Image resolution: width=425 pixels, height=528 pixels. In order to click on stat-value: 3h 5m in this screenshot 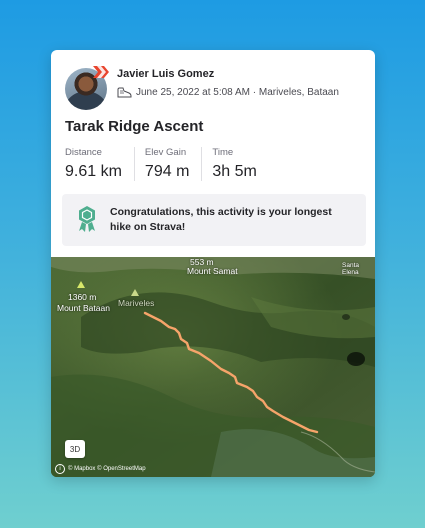, I will do `click(234, 171)`.